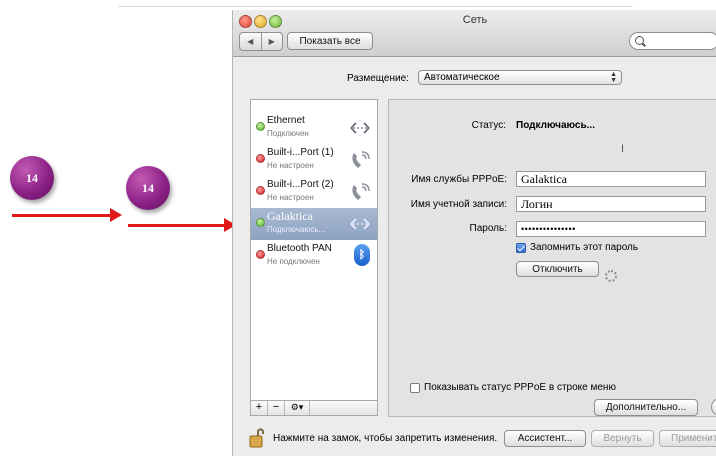  What do you see at coordinates (375, 6) in the screenshot?
I see `top-divider-line` at bounding box center [375, 6].